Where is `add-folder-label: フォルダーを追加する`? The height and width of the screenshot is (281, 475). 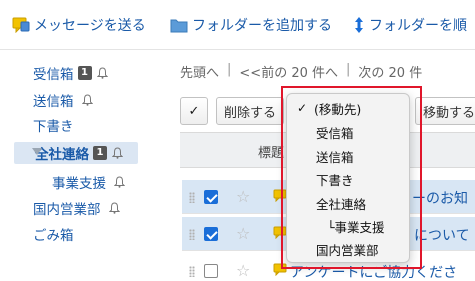
add-folder-label: フォルダーを追加する is located at coordinates (262, 26).